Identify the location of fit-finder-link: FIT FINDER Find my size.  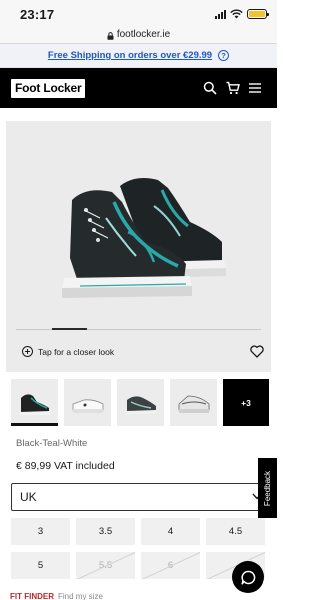
(56, 596).